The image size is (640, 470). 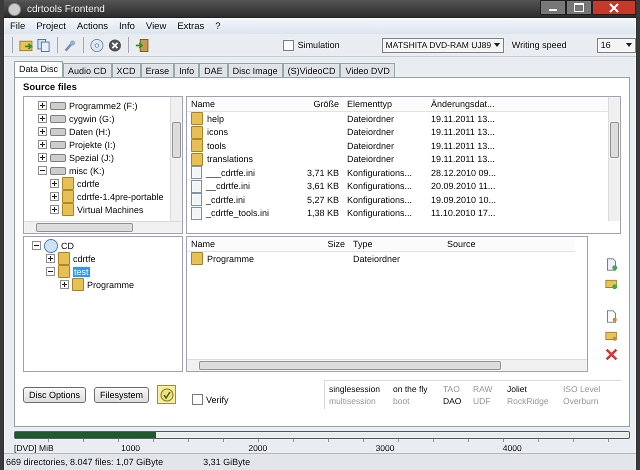 What do you see at coordinates (115, 45) in the screenshot?
I see `cancel-icon` at bounding box center [115, 45].